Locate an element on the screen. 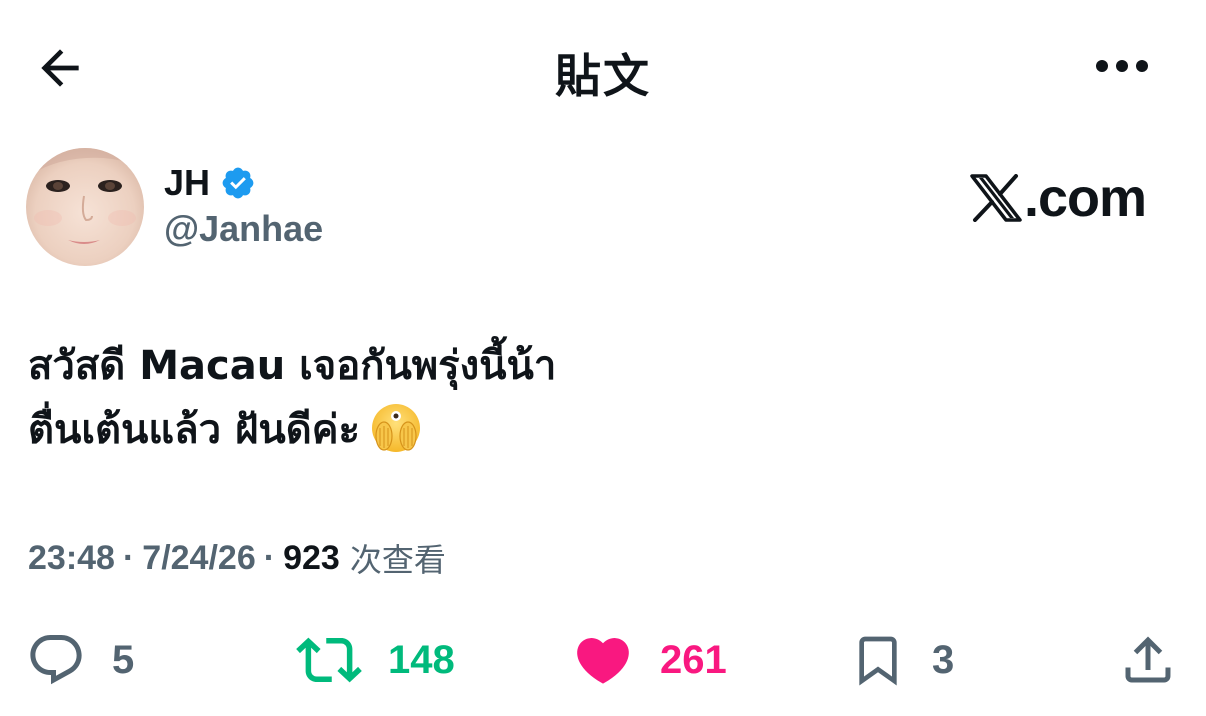 Image resolution: width=1206 pixels, height=716 pixels. author-name: JH is located at coordinates (187, 183).